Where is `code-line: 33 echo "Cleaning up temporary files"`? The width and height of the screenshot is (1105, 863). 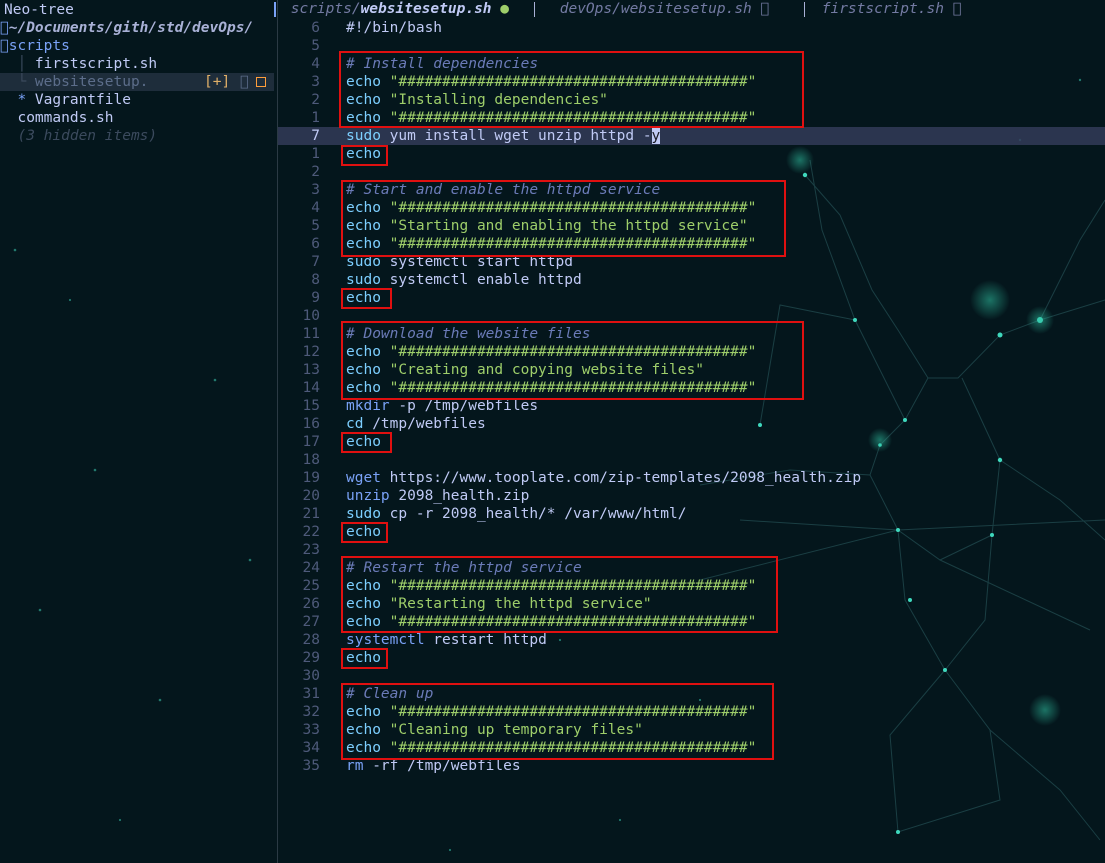
code-line: 33 echo "Cleaning up temporary files" is located at coordinates (691, 730).